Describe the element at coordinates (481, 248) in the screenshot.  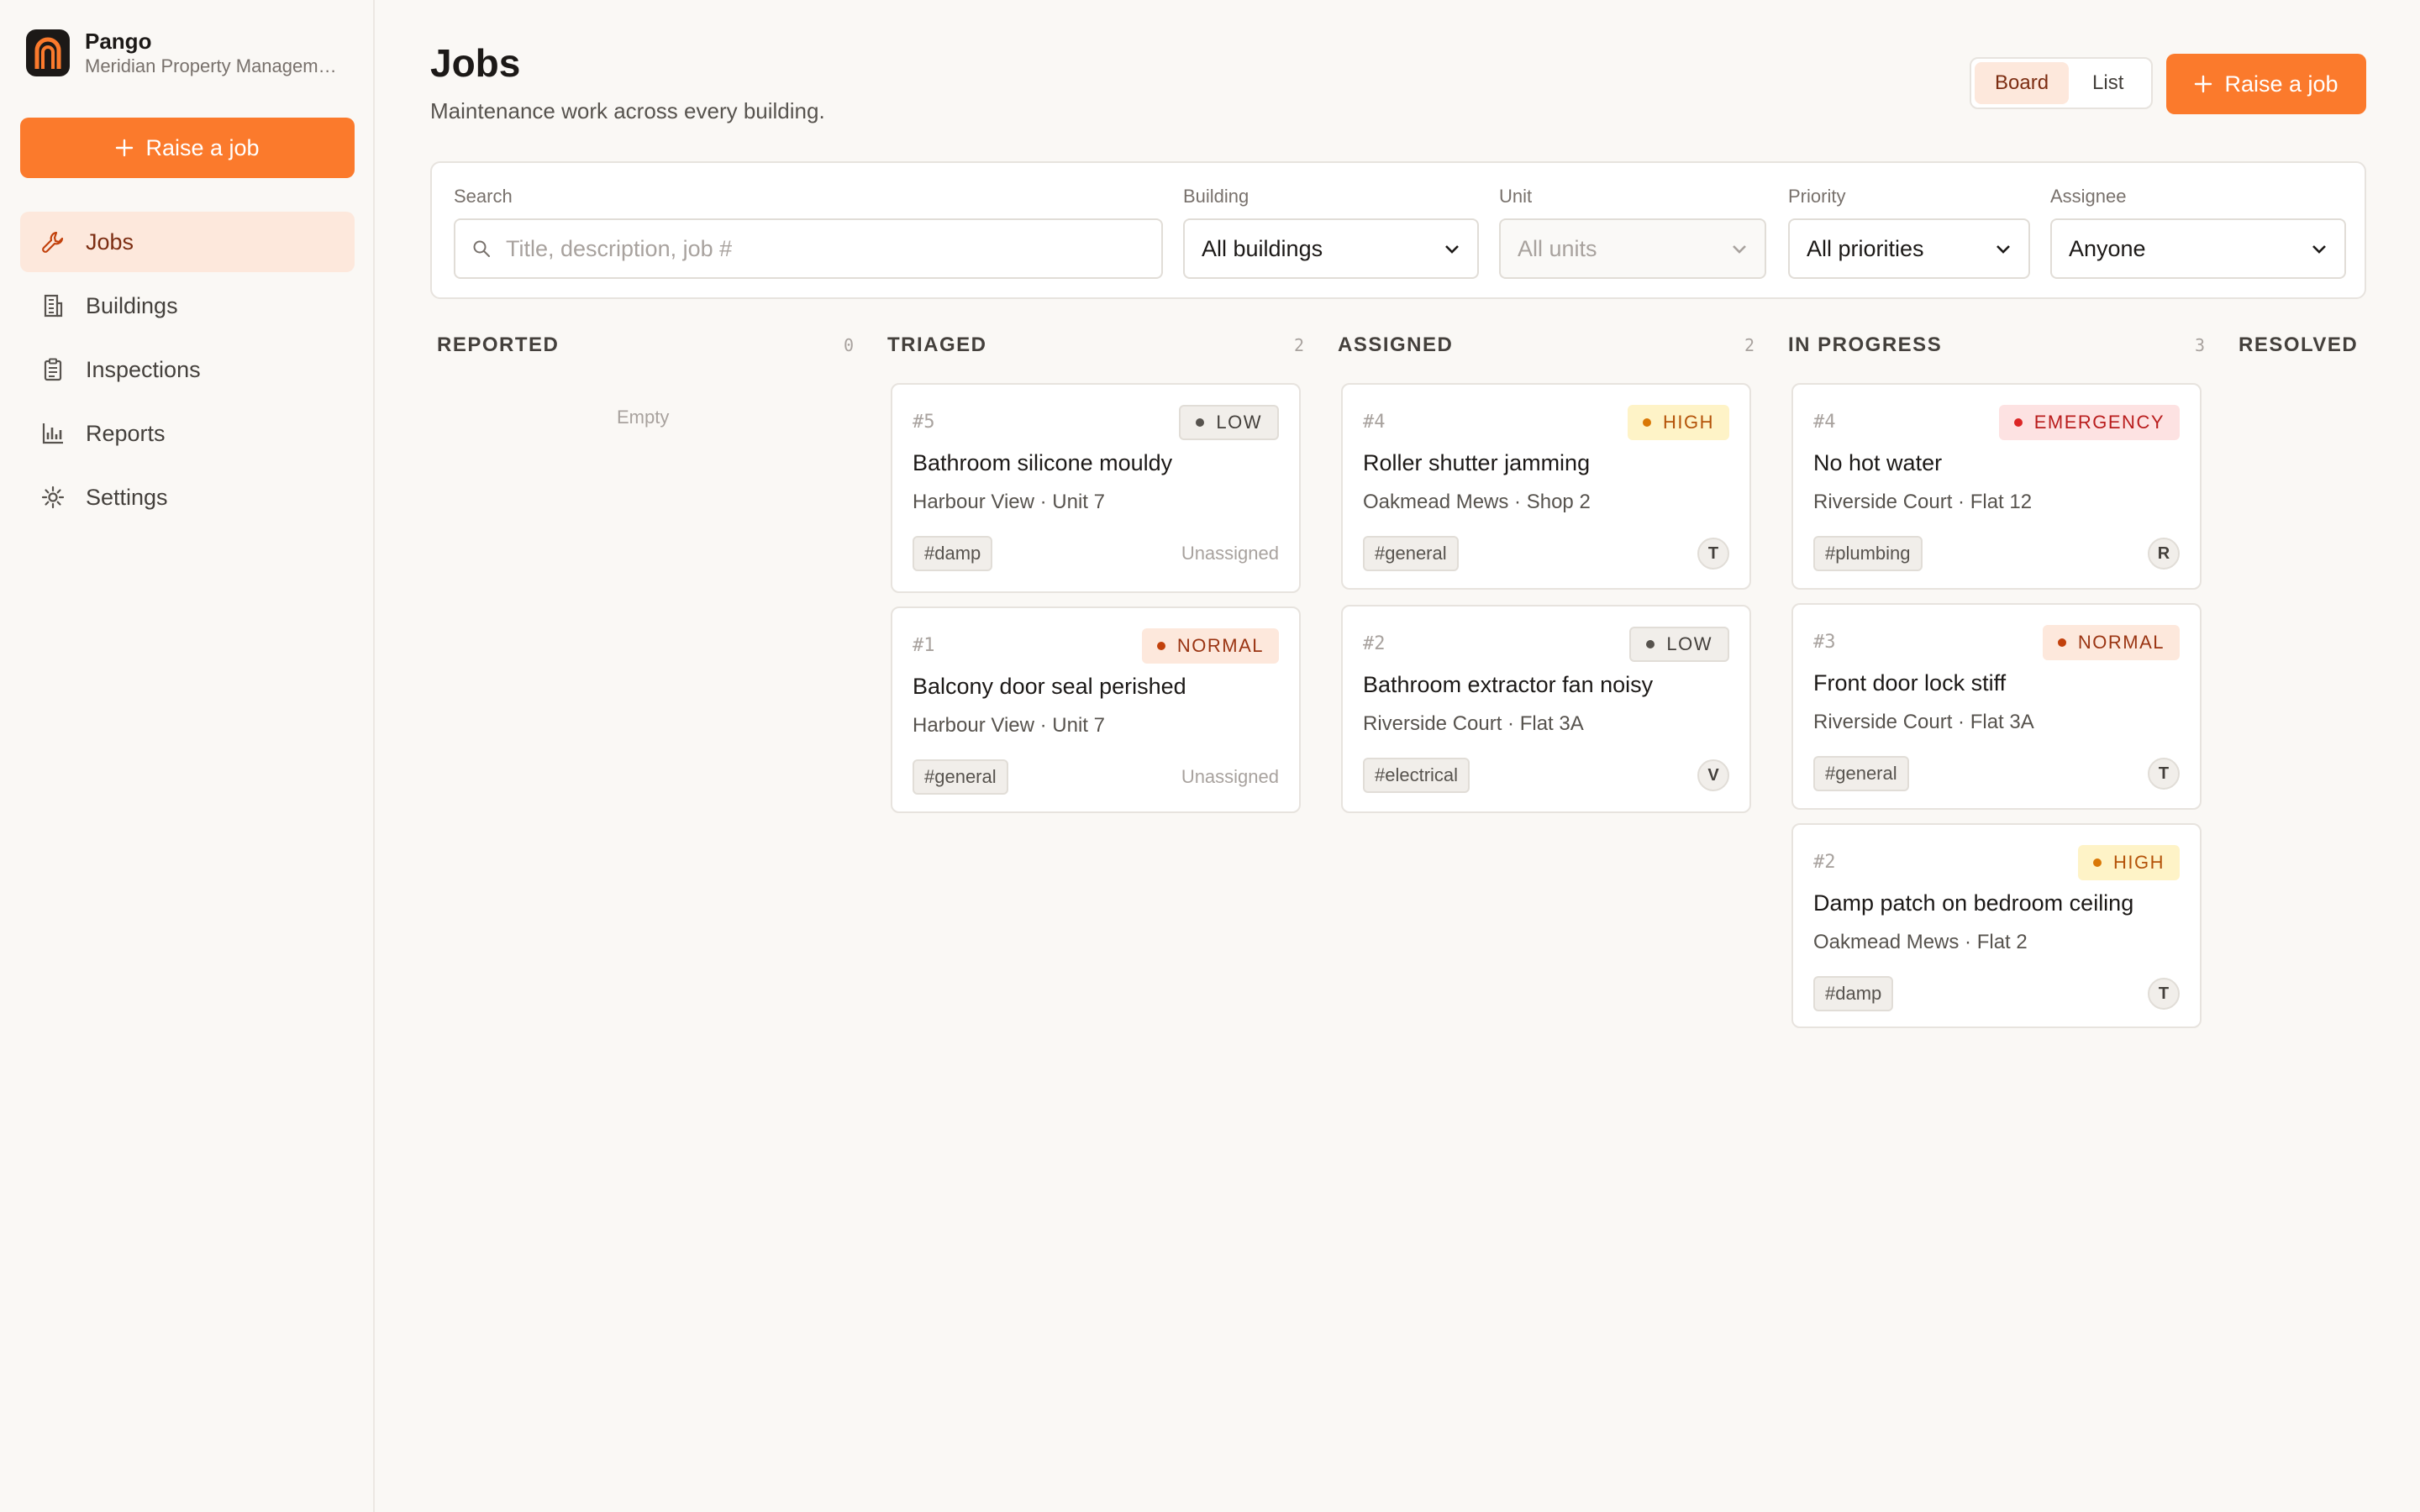
I see `search-icon` at that location.